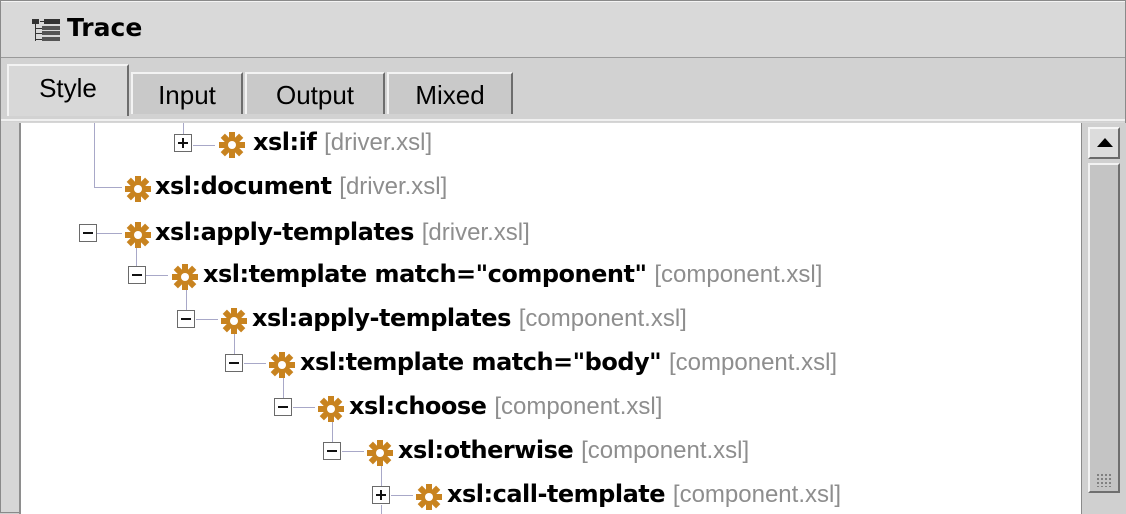 The image size is (1126, 514). I want to click on tab-bar: Style Input Output Mixed, so click(563, 90).